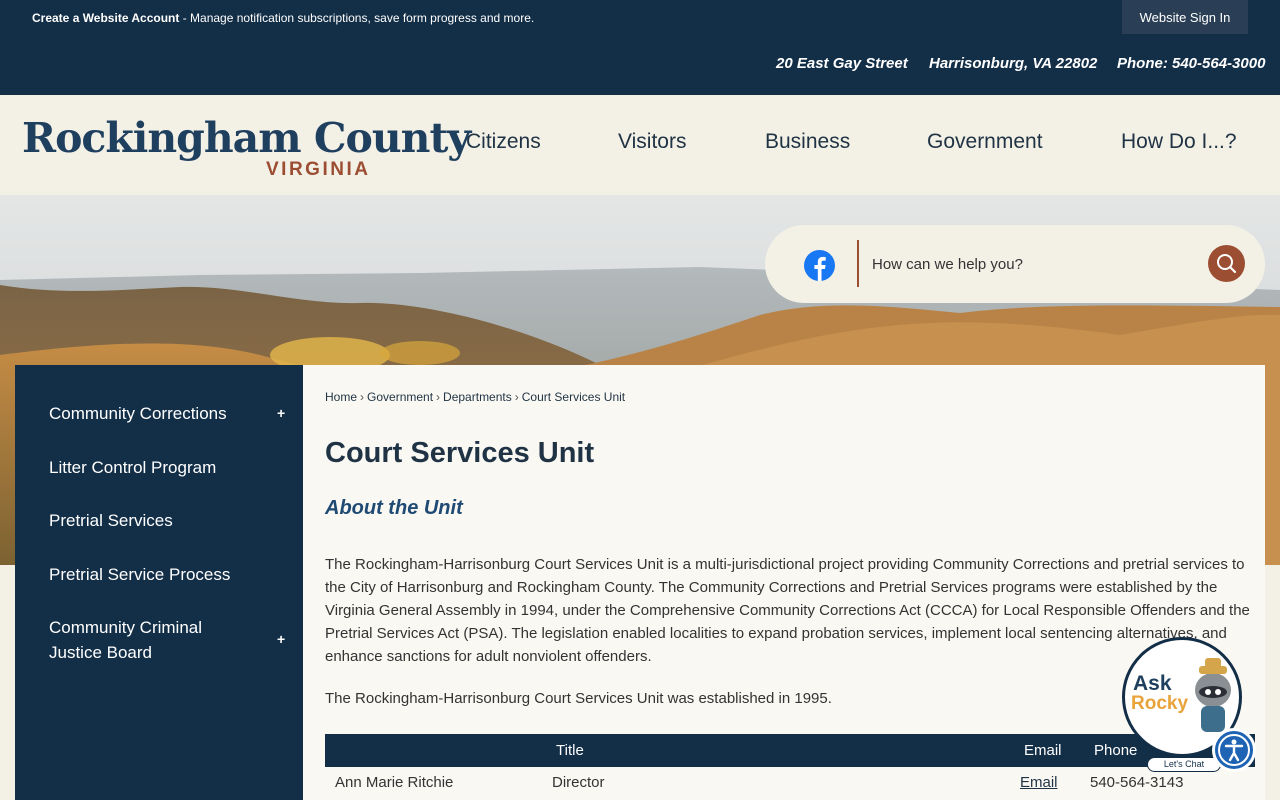 Image resolution: width=1280 pixels, height=800 pixels. I want to click on section-heading: About the Unit, so click(394, 508).